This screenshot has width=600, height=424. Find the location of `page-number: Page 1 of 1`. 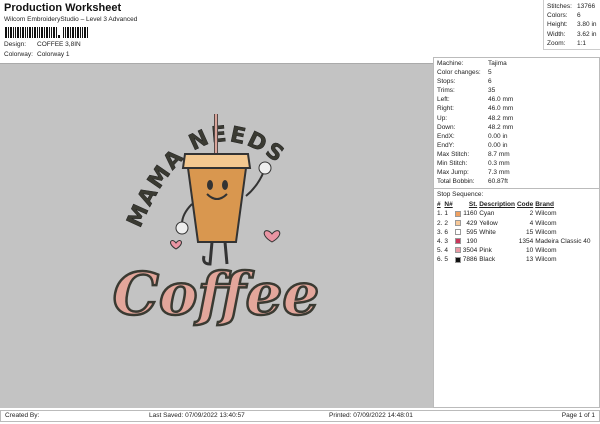

page-number: Page 1 of 1 is located at coordinates (578, 415).